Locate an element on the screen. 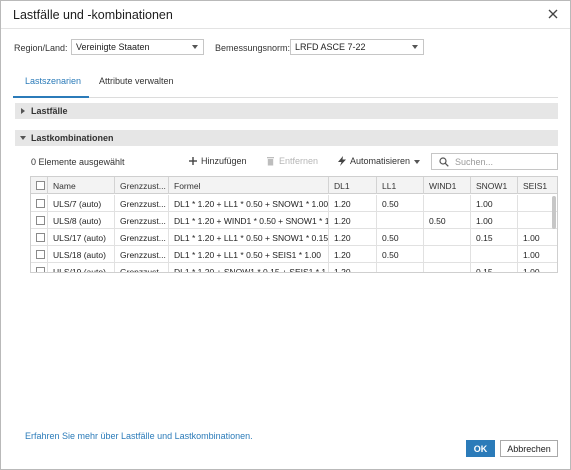 The width and height of the screenshot is (571, 470). chevron-right-icon is located at coordinates (23, 111).